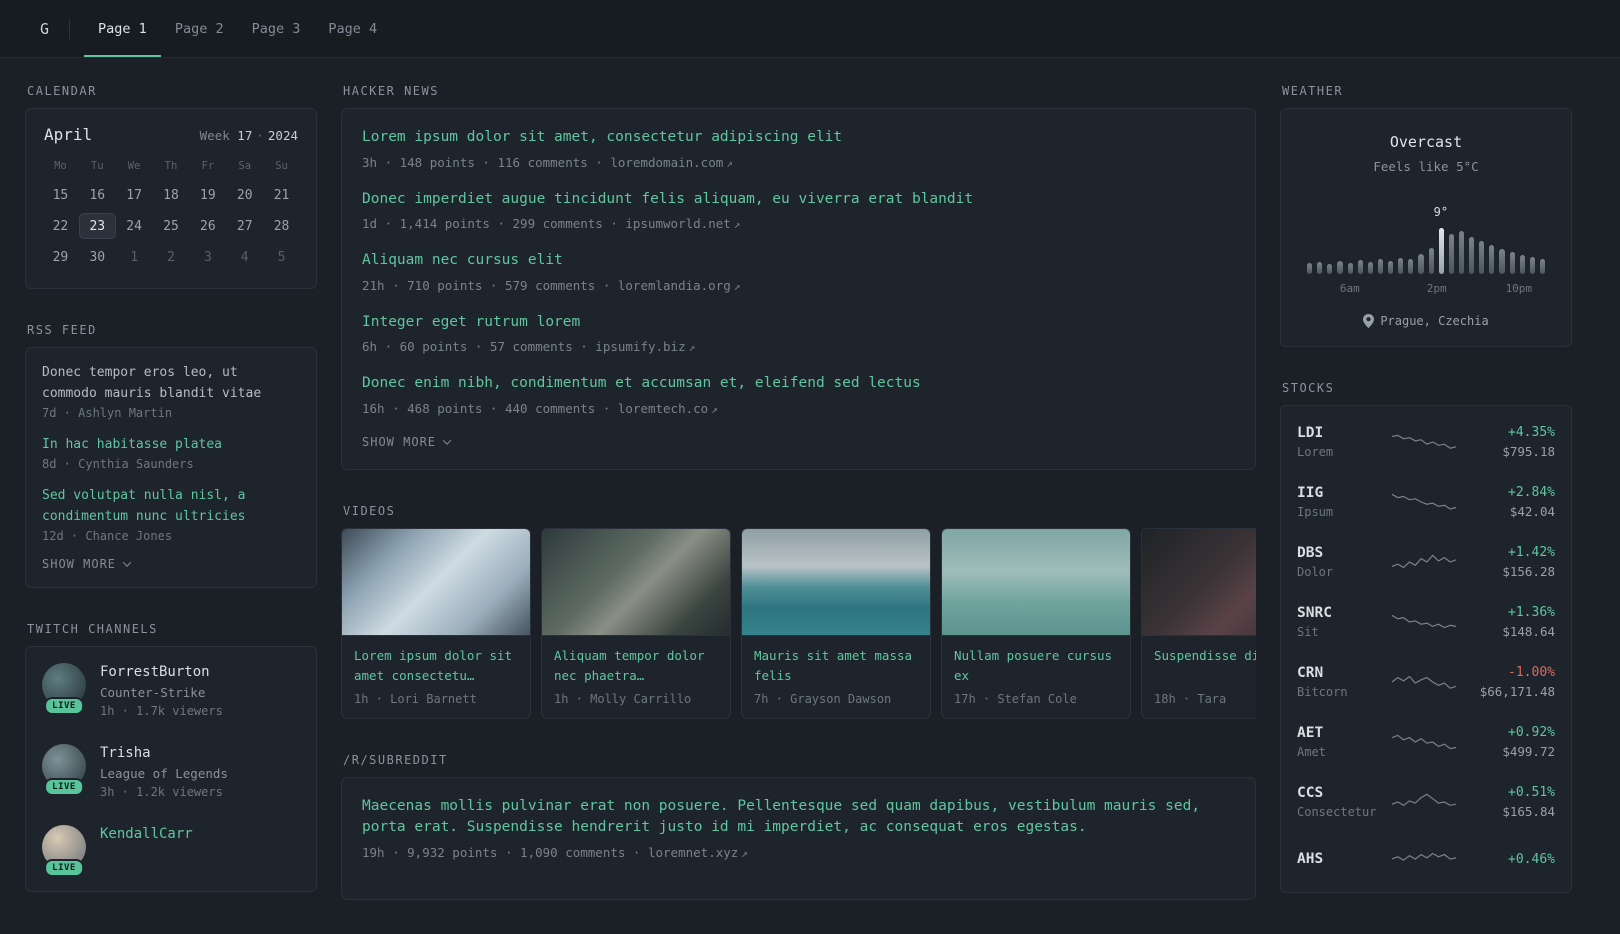 Image resolution: width=1620 pixels, height=934 pixels. What do you see at coordinates (171, 195) in the screenshot?
I see `calendar-day: 18` at bounding box center [171, 195].